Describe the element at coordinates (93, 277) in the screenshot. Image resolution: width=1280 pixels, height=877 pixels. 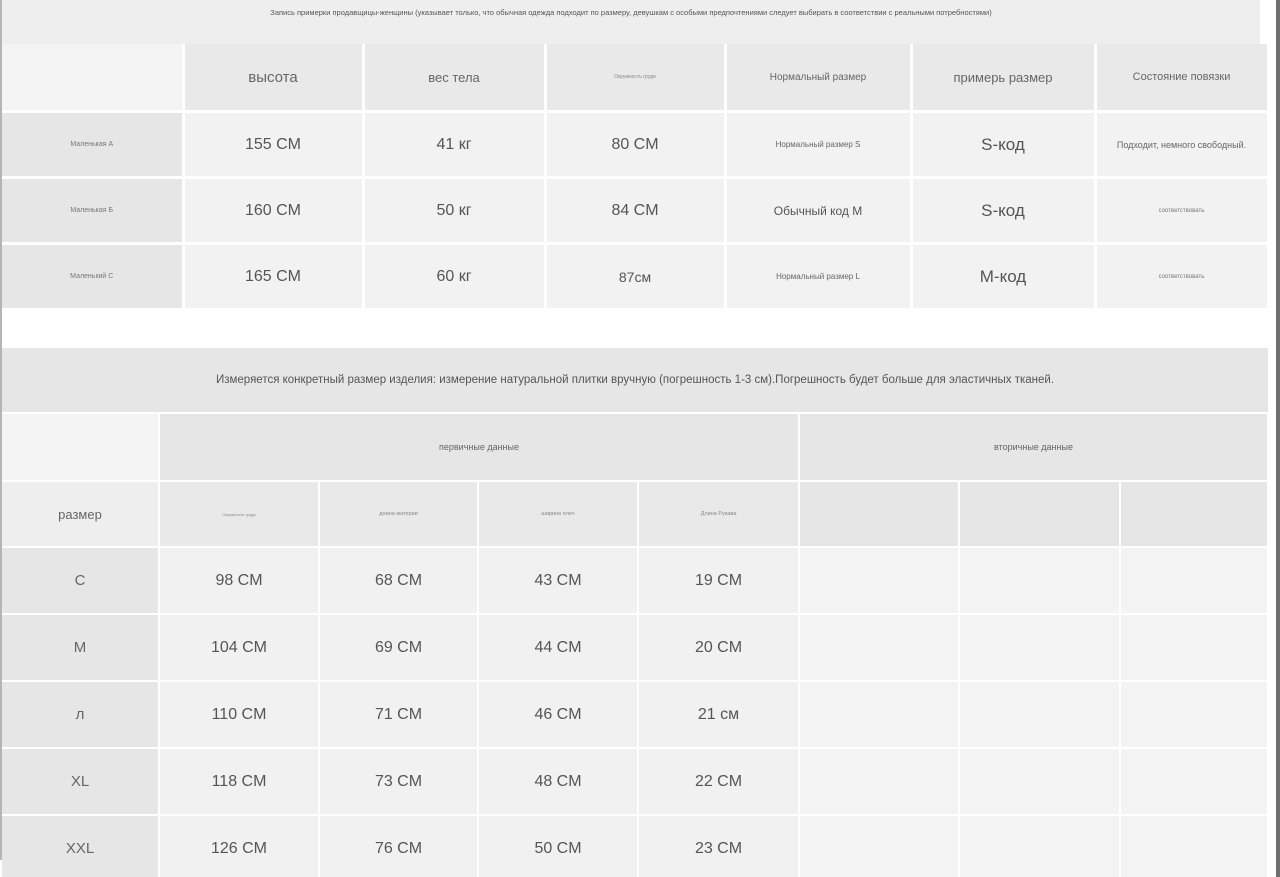
I see `model-name: Маленький С` at that location.